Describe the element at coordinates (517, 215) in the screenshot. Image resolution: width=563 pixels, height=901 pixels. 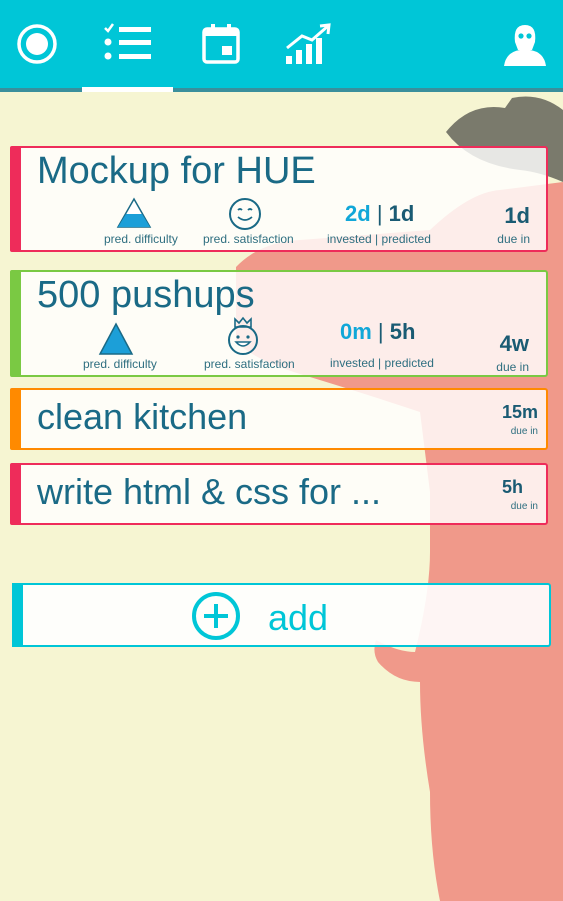
I see `due-value: 1d` at that location.